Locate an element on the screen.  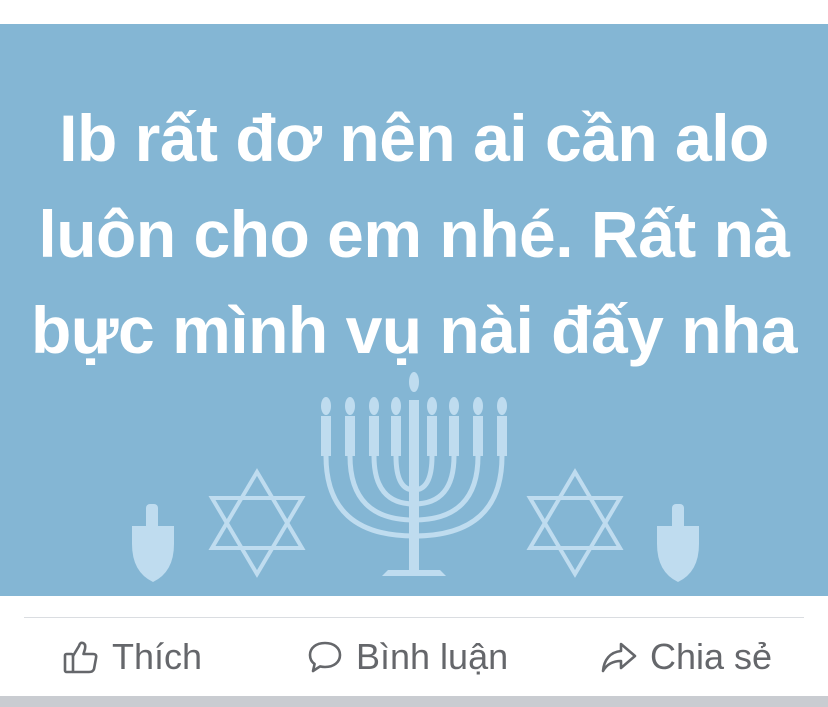
comment-label: Bình luận is located at coordinates (432, 656).